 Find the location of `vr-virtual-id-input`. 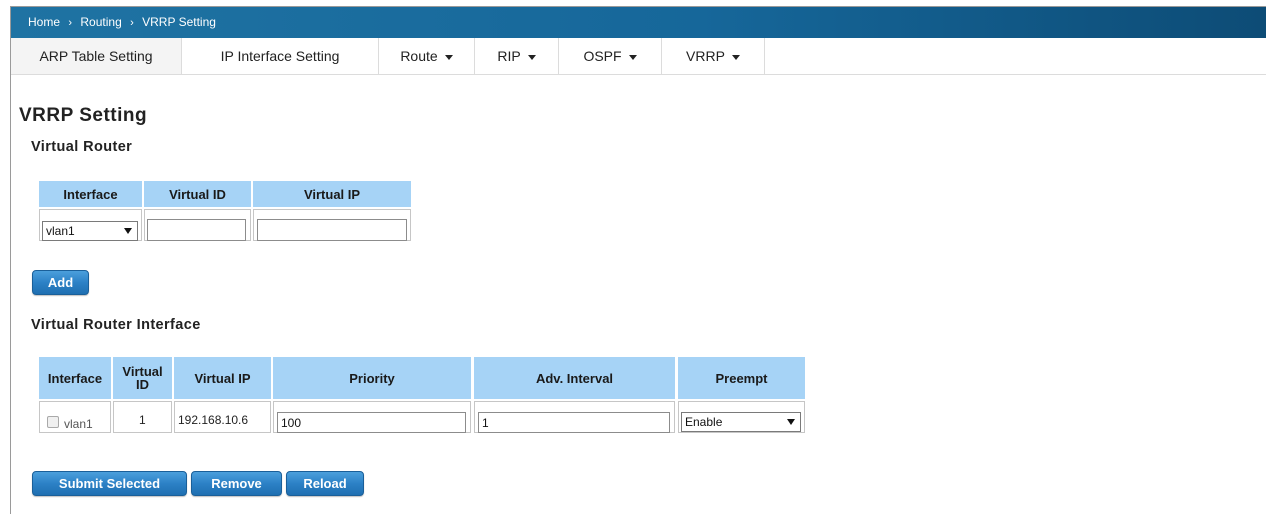

vr-virtual-id-input is located at coordinates (196, 230).